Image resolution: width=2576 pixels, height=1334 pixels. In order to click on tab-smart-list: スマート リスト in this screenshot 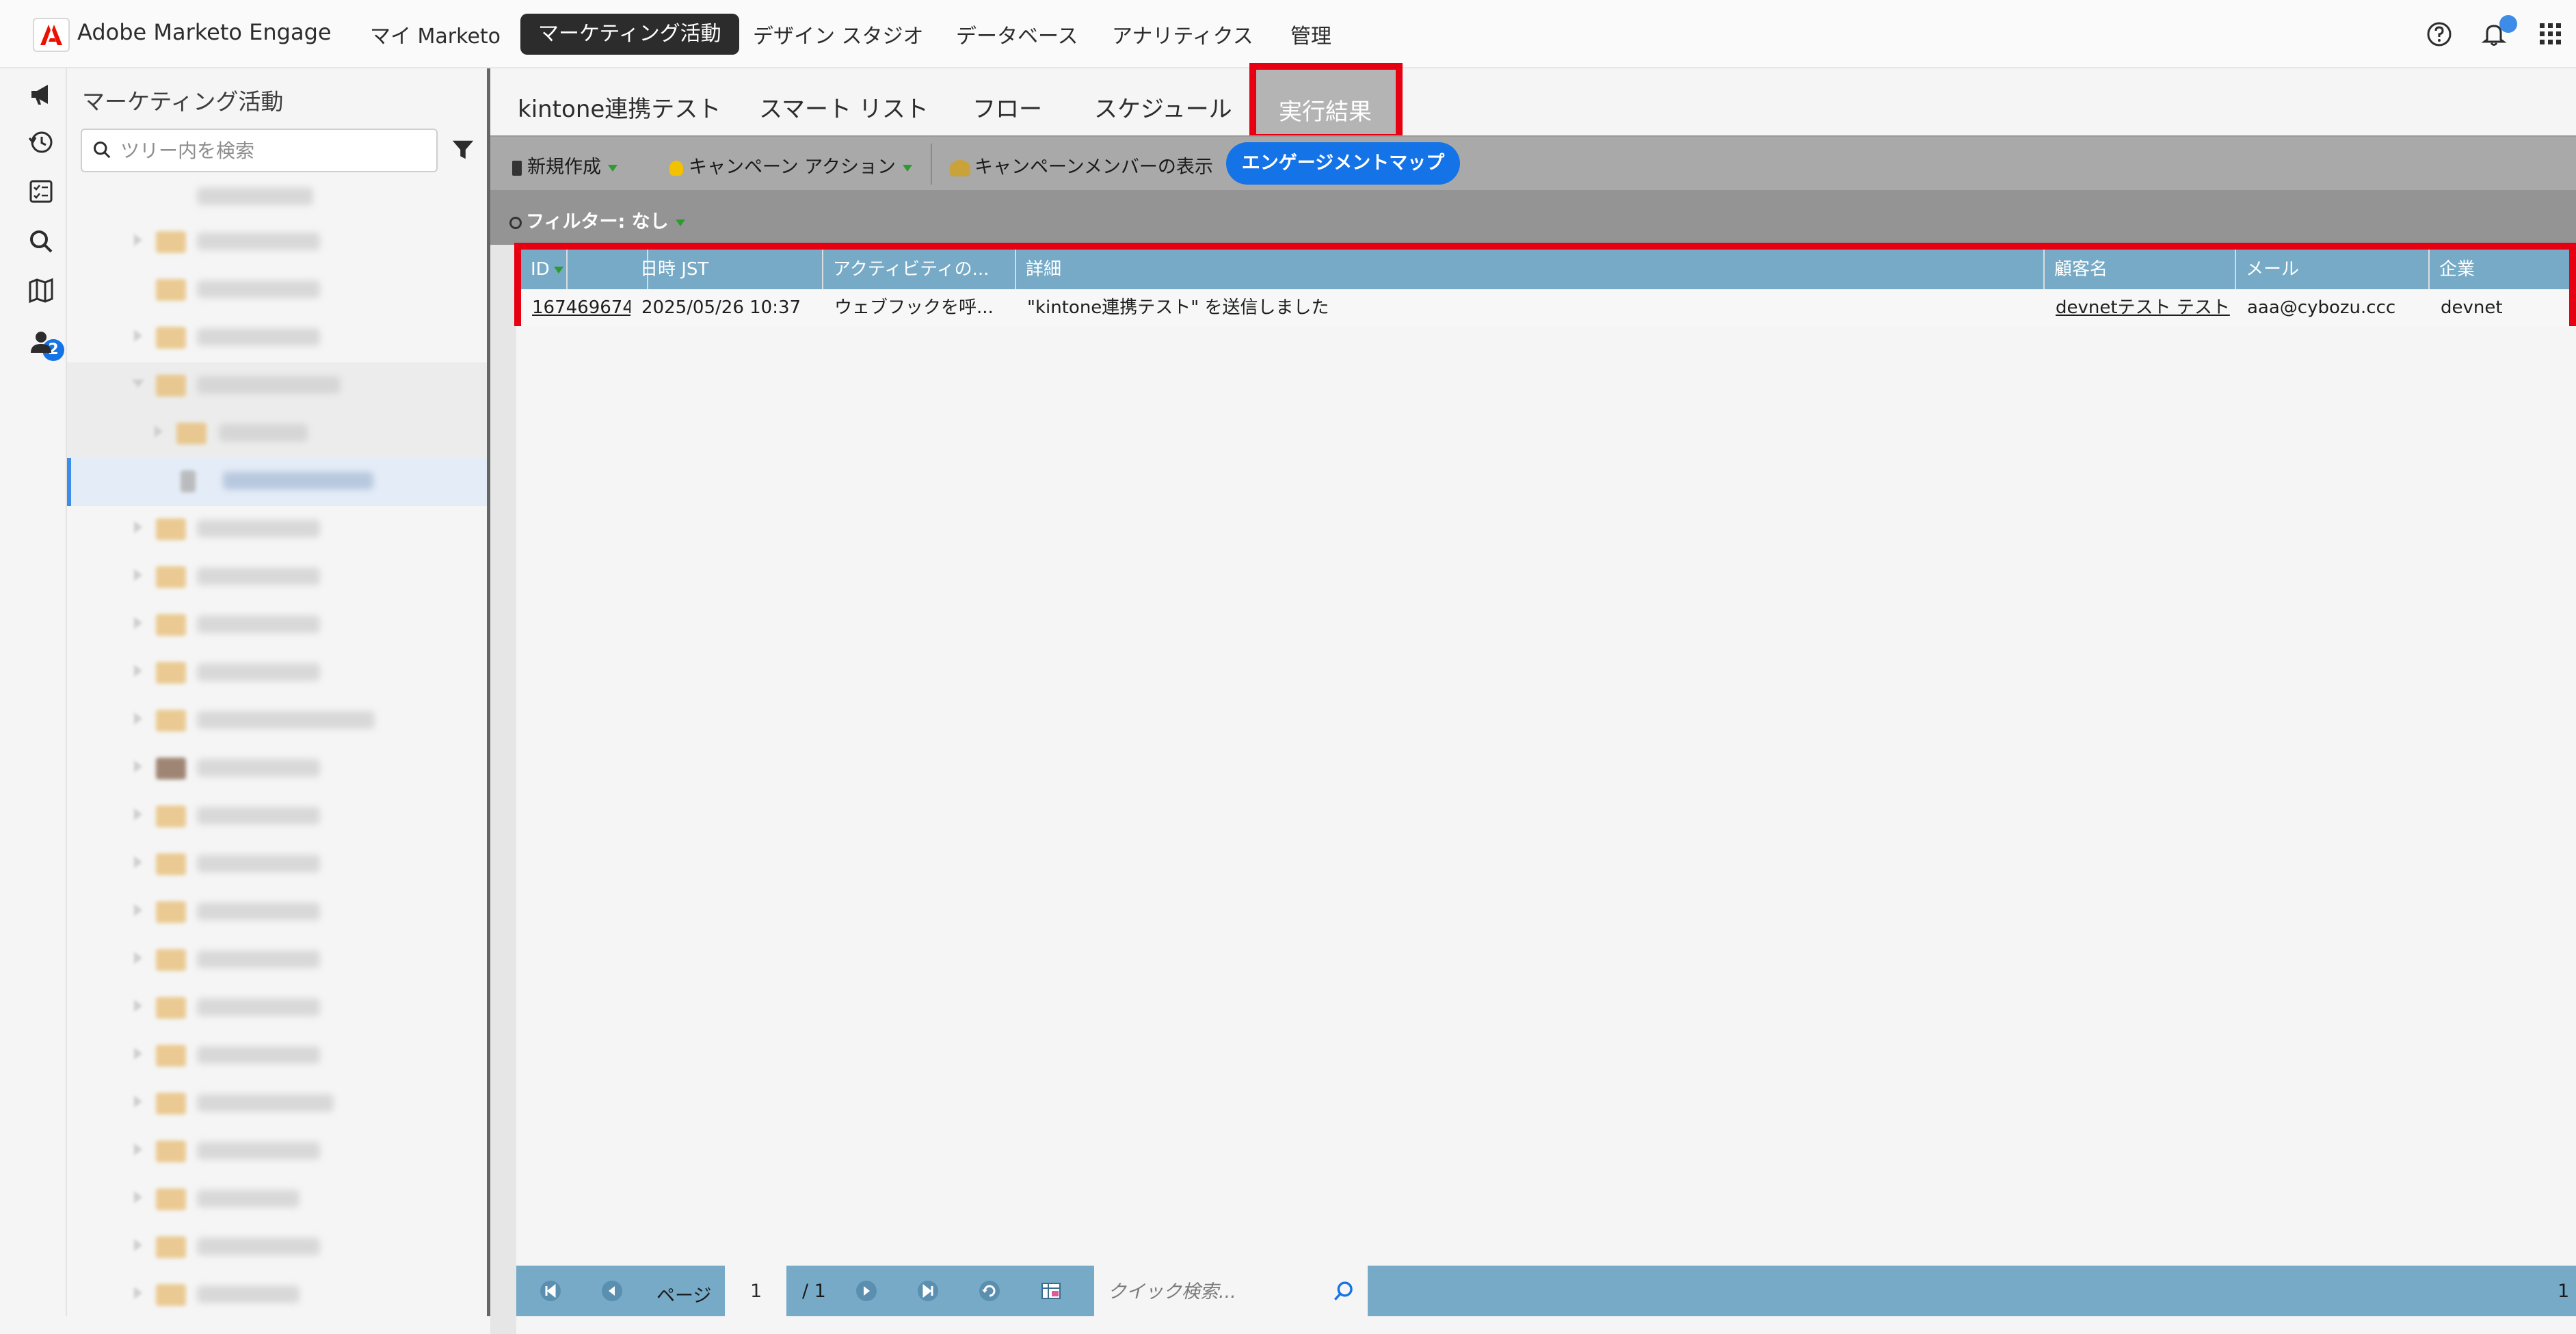, I will do `click(844, 107)`.